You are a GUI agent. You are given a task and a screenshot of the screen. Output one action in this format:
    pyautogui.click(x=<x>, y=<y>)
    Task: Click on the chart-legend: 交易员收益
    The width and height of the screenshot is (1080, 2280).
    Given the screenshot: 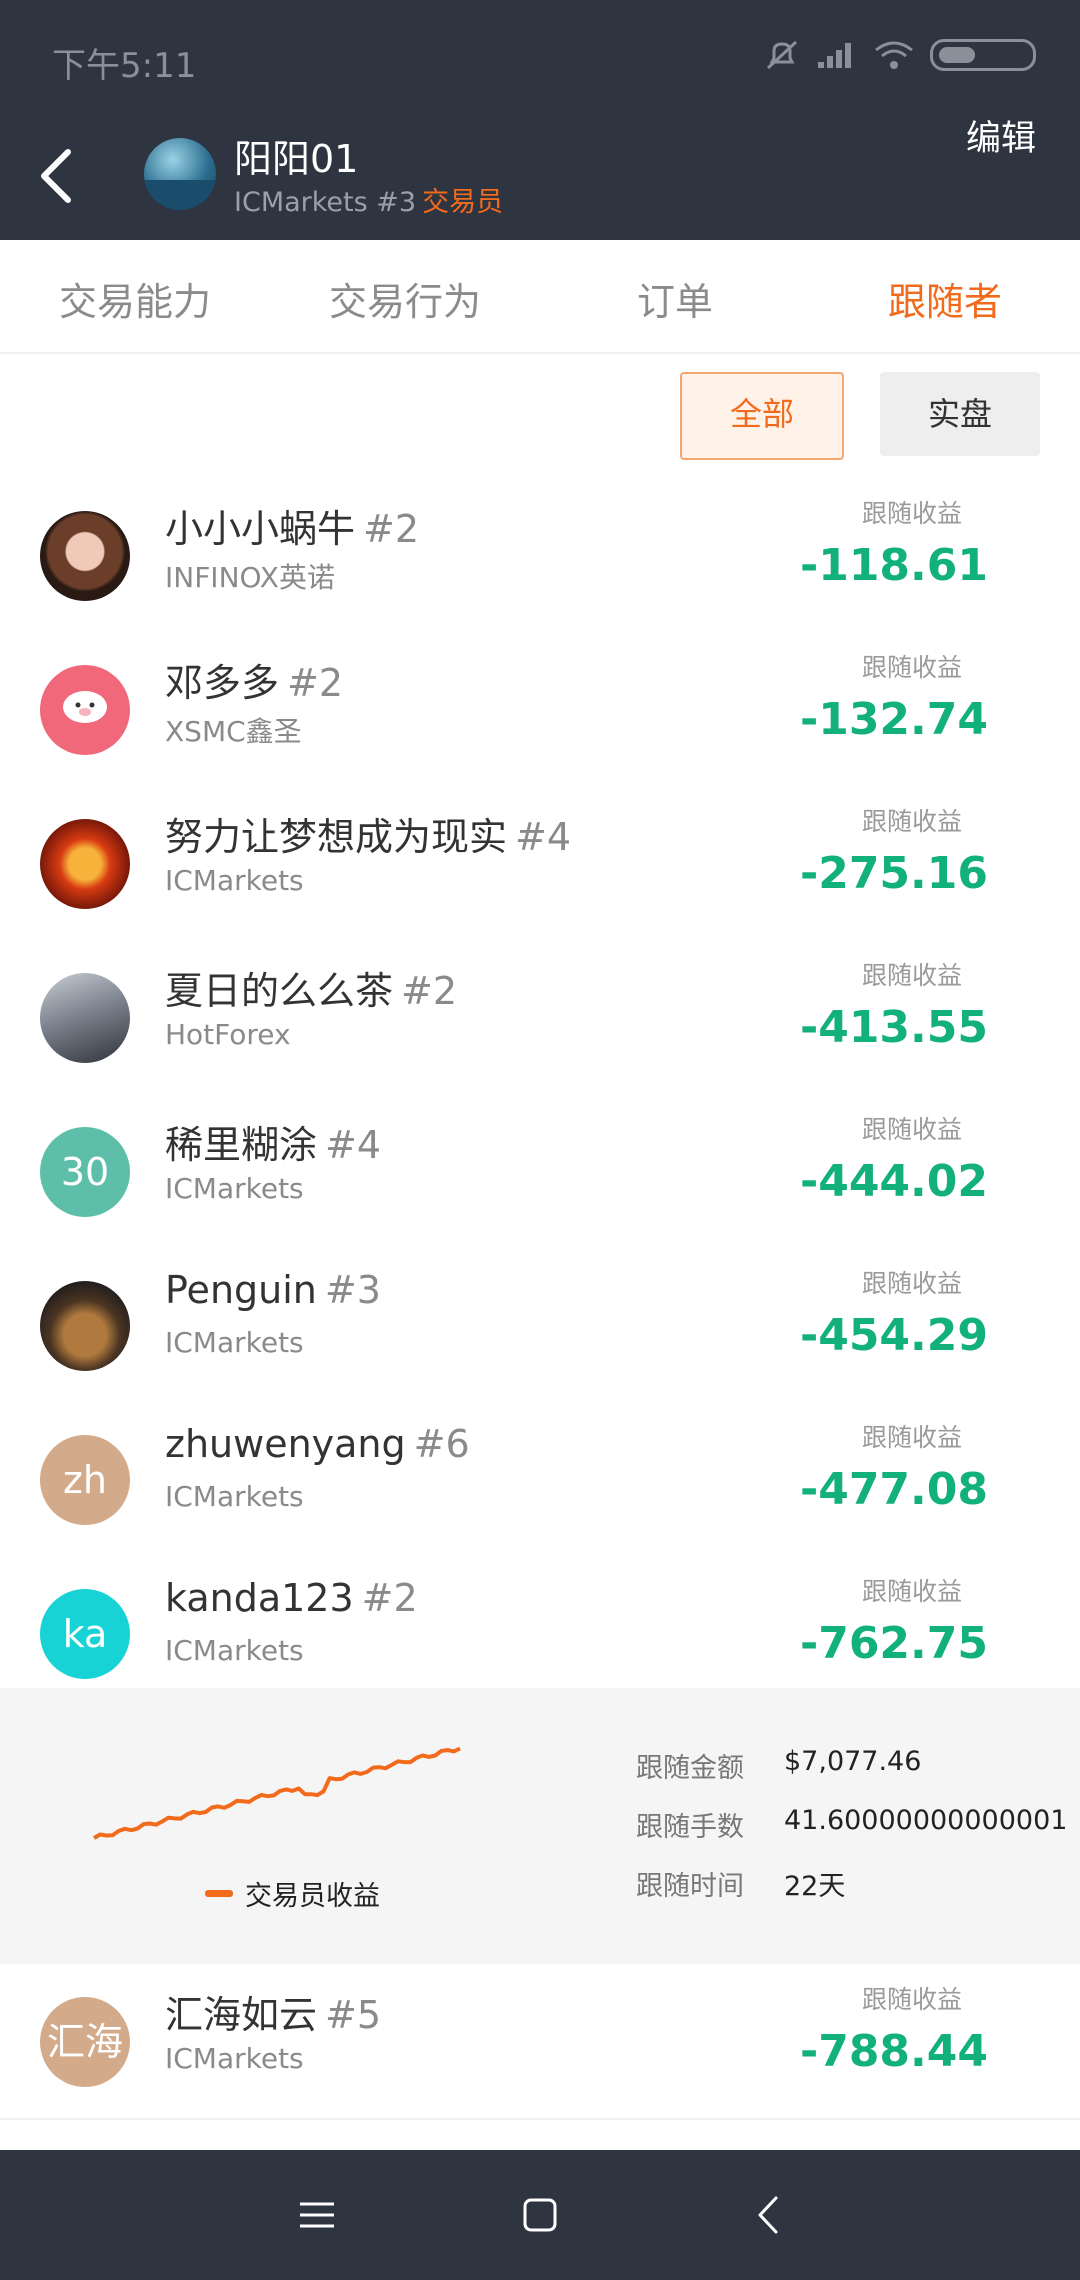 What is the action you would take?
    pyautogui.click(x=292, y=1893)
    